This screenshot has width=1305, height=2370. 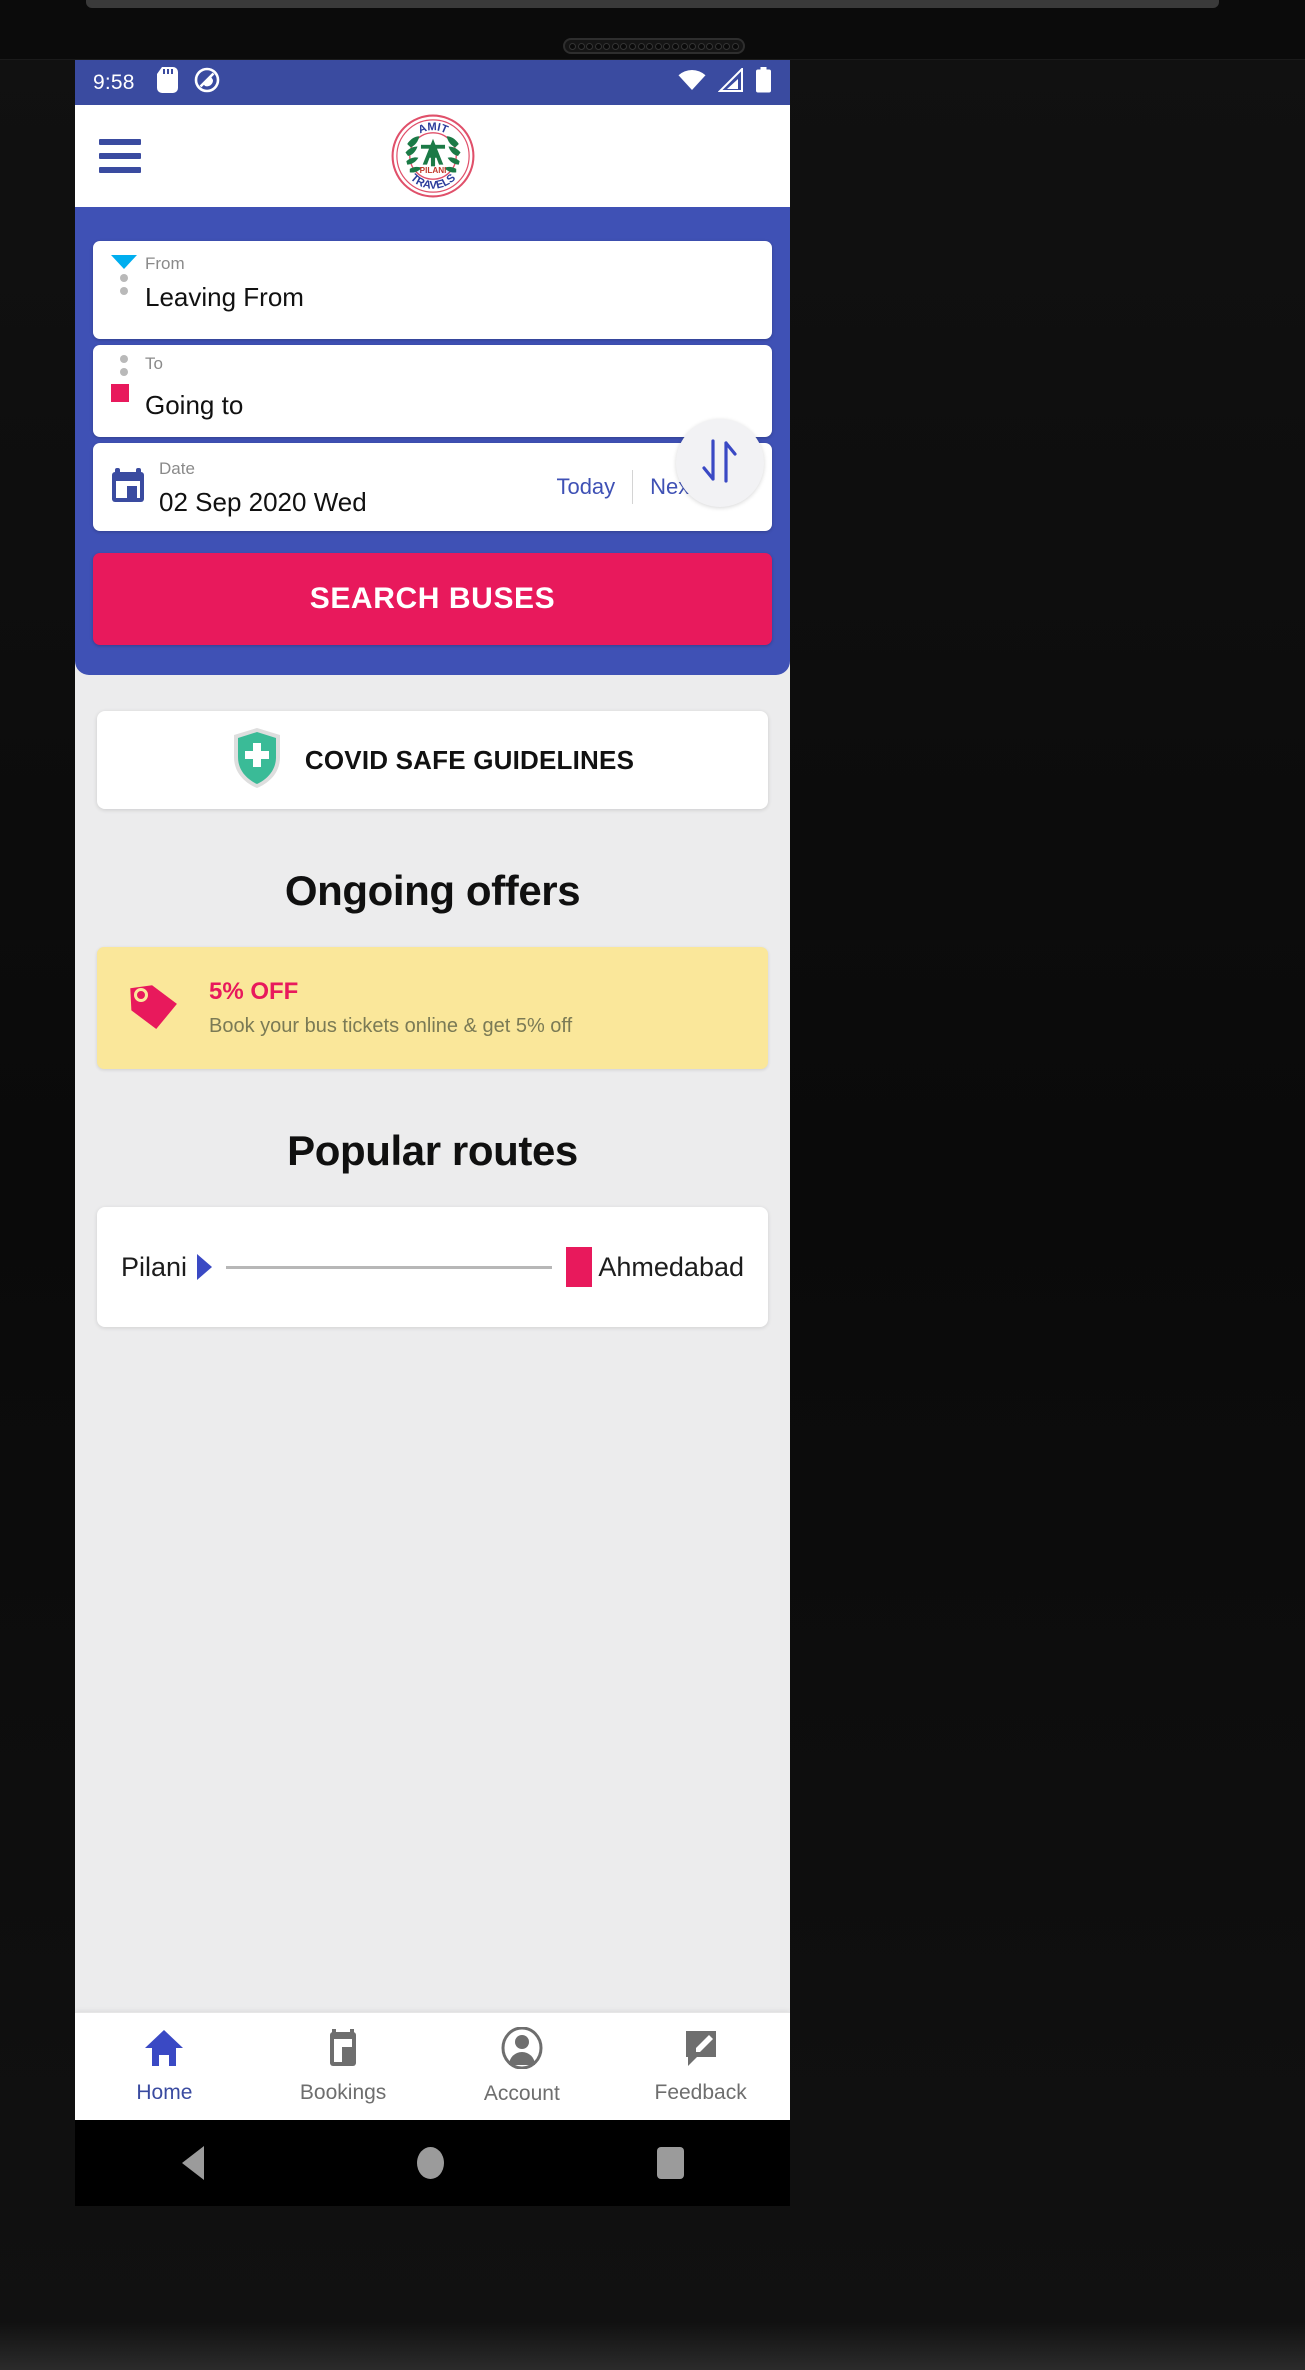 What do you see at coordinates (205, 1267) in the screenshot?
I see `triangle-right-icon` at bounding box center [205, 1267].